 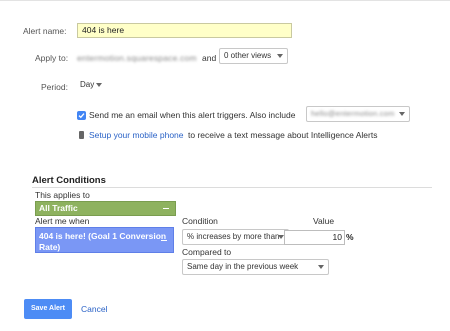 I want to click on apply-to-label: Apply to:, so click(x=52, y=58).